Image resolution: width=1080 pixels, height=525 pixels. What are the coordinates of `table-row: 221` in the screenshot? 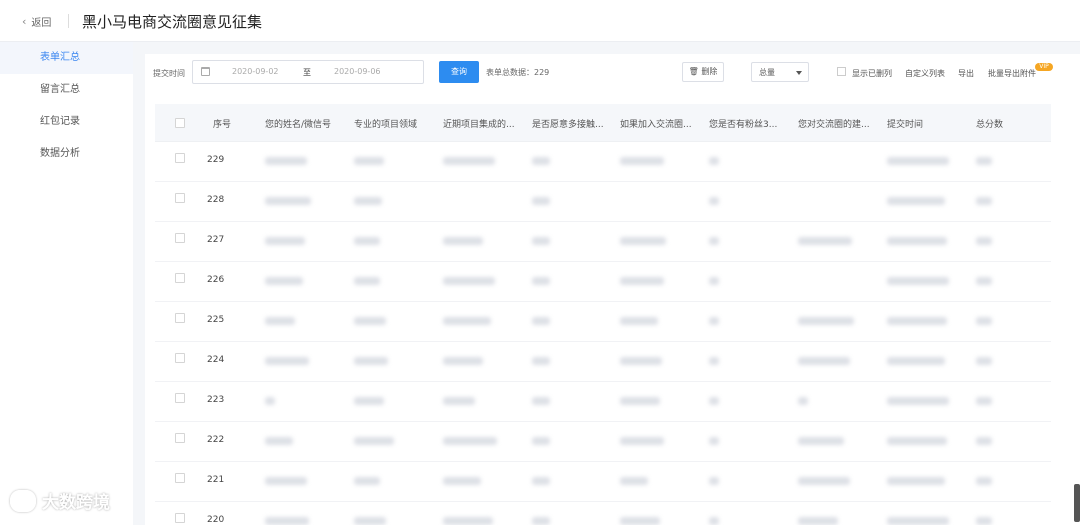 It's located at (603, 482).